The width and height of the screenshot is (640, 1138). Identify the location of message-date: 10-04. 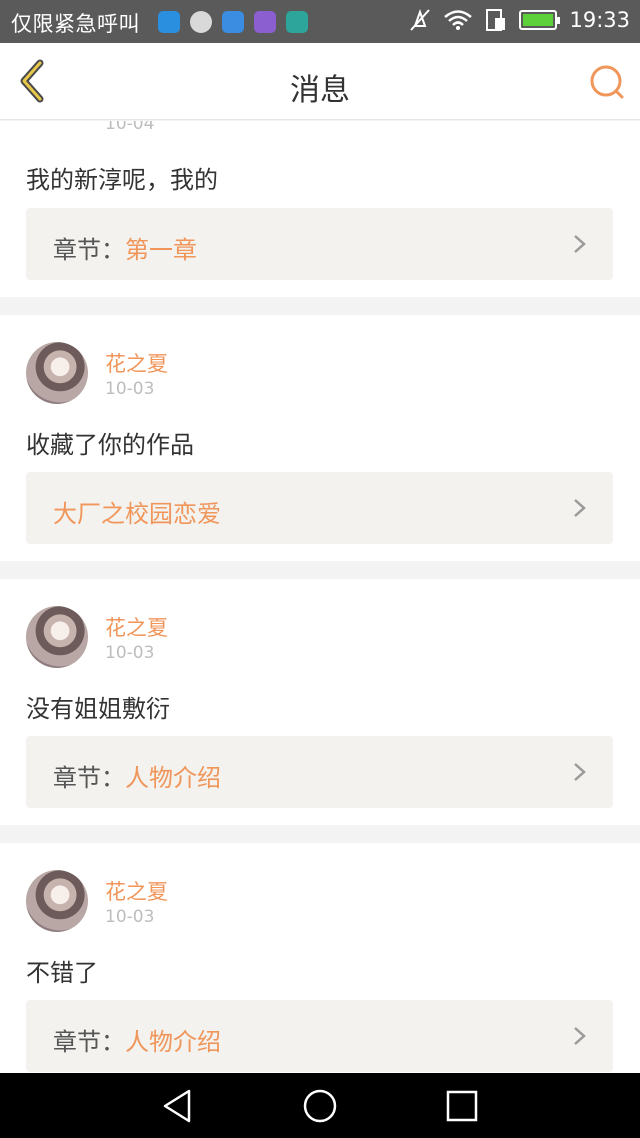
(130, 127).